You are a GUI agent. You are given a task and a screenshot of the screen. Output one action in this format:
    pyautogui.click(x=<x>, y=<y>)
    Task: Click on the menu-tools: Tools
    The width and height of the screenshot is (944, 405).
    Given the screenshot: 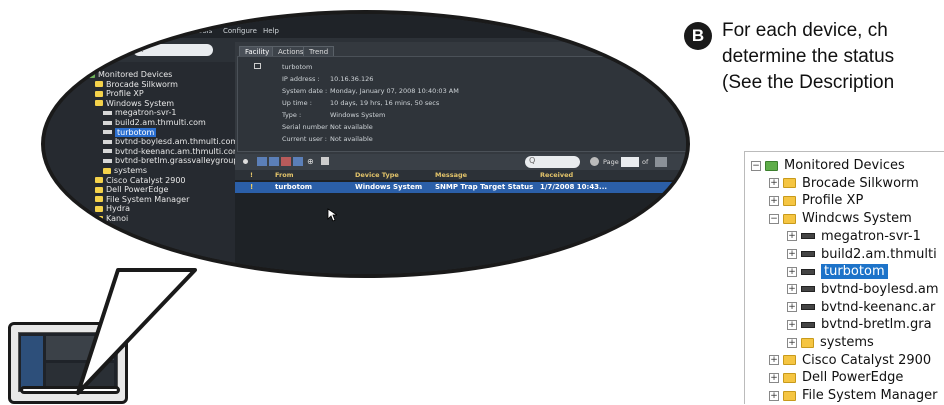 What is the action you would take?
    pyautogui.click(x=203, y=31)
    